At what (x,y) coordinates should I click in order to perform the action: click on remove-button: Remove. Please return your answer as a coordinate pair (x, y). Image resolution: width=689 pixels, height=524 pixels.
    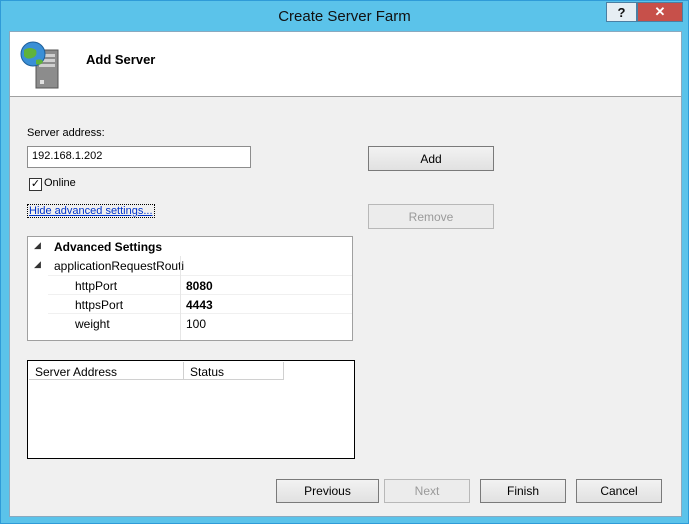
    Looking at the image, I should click on (431, 216).